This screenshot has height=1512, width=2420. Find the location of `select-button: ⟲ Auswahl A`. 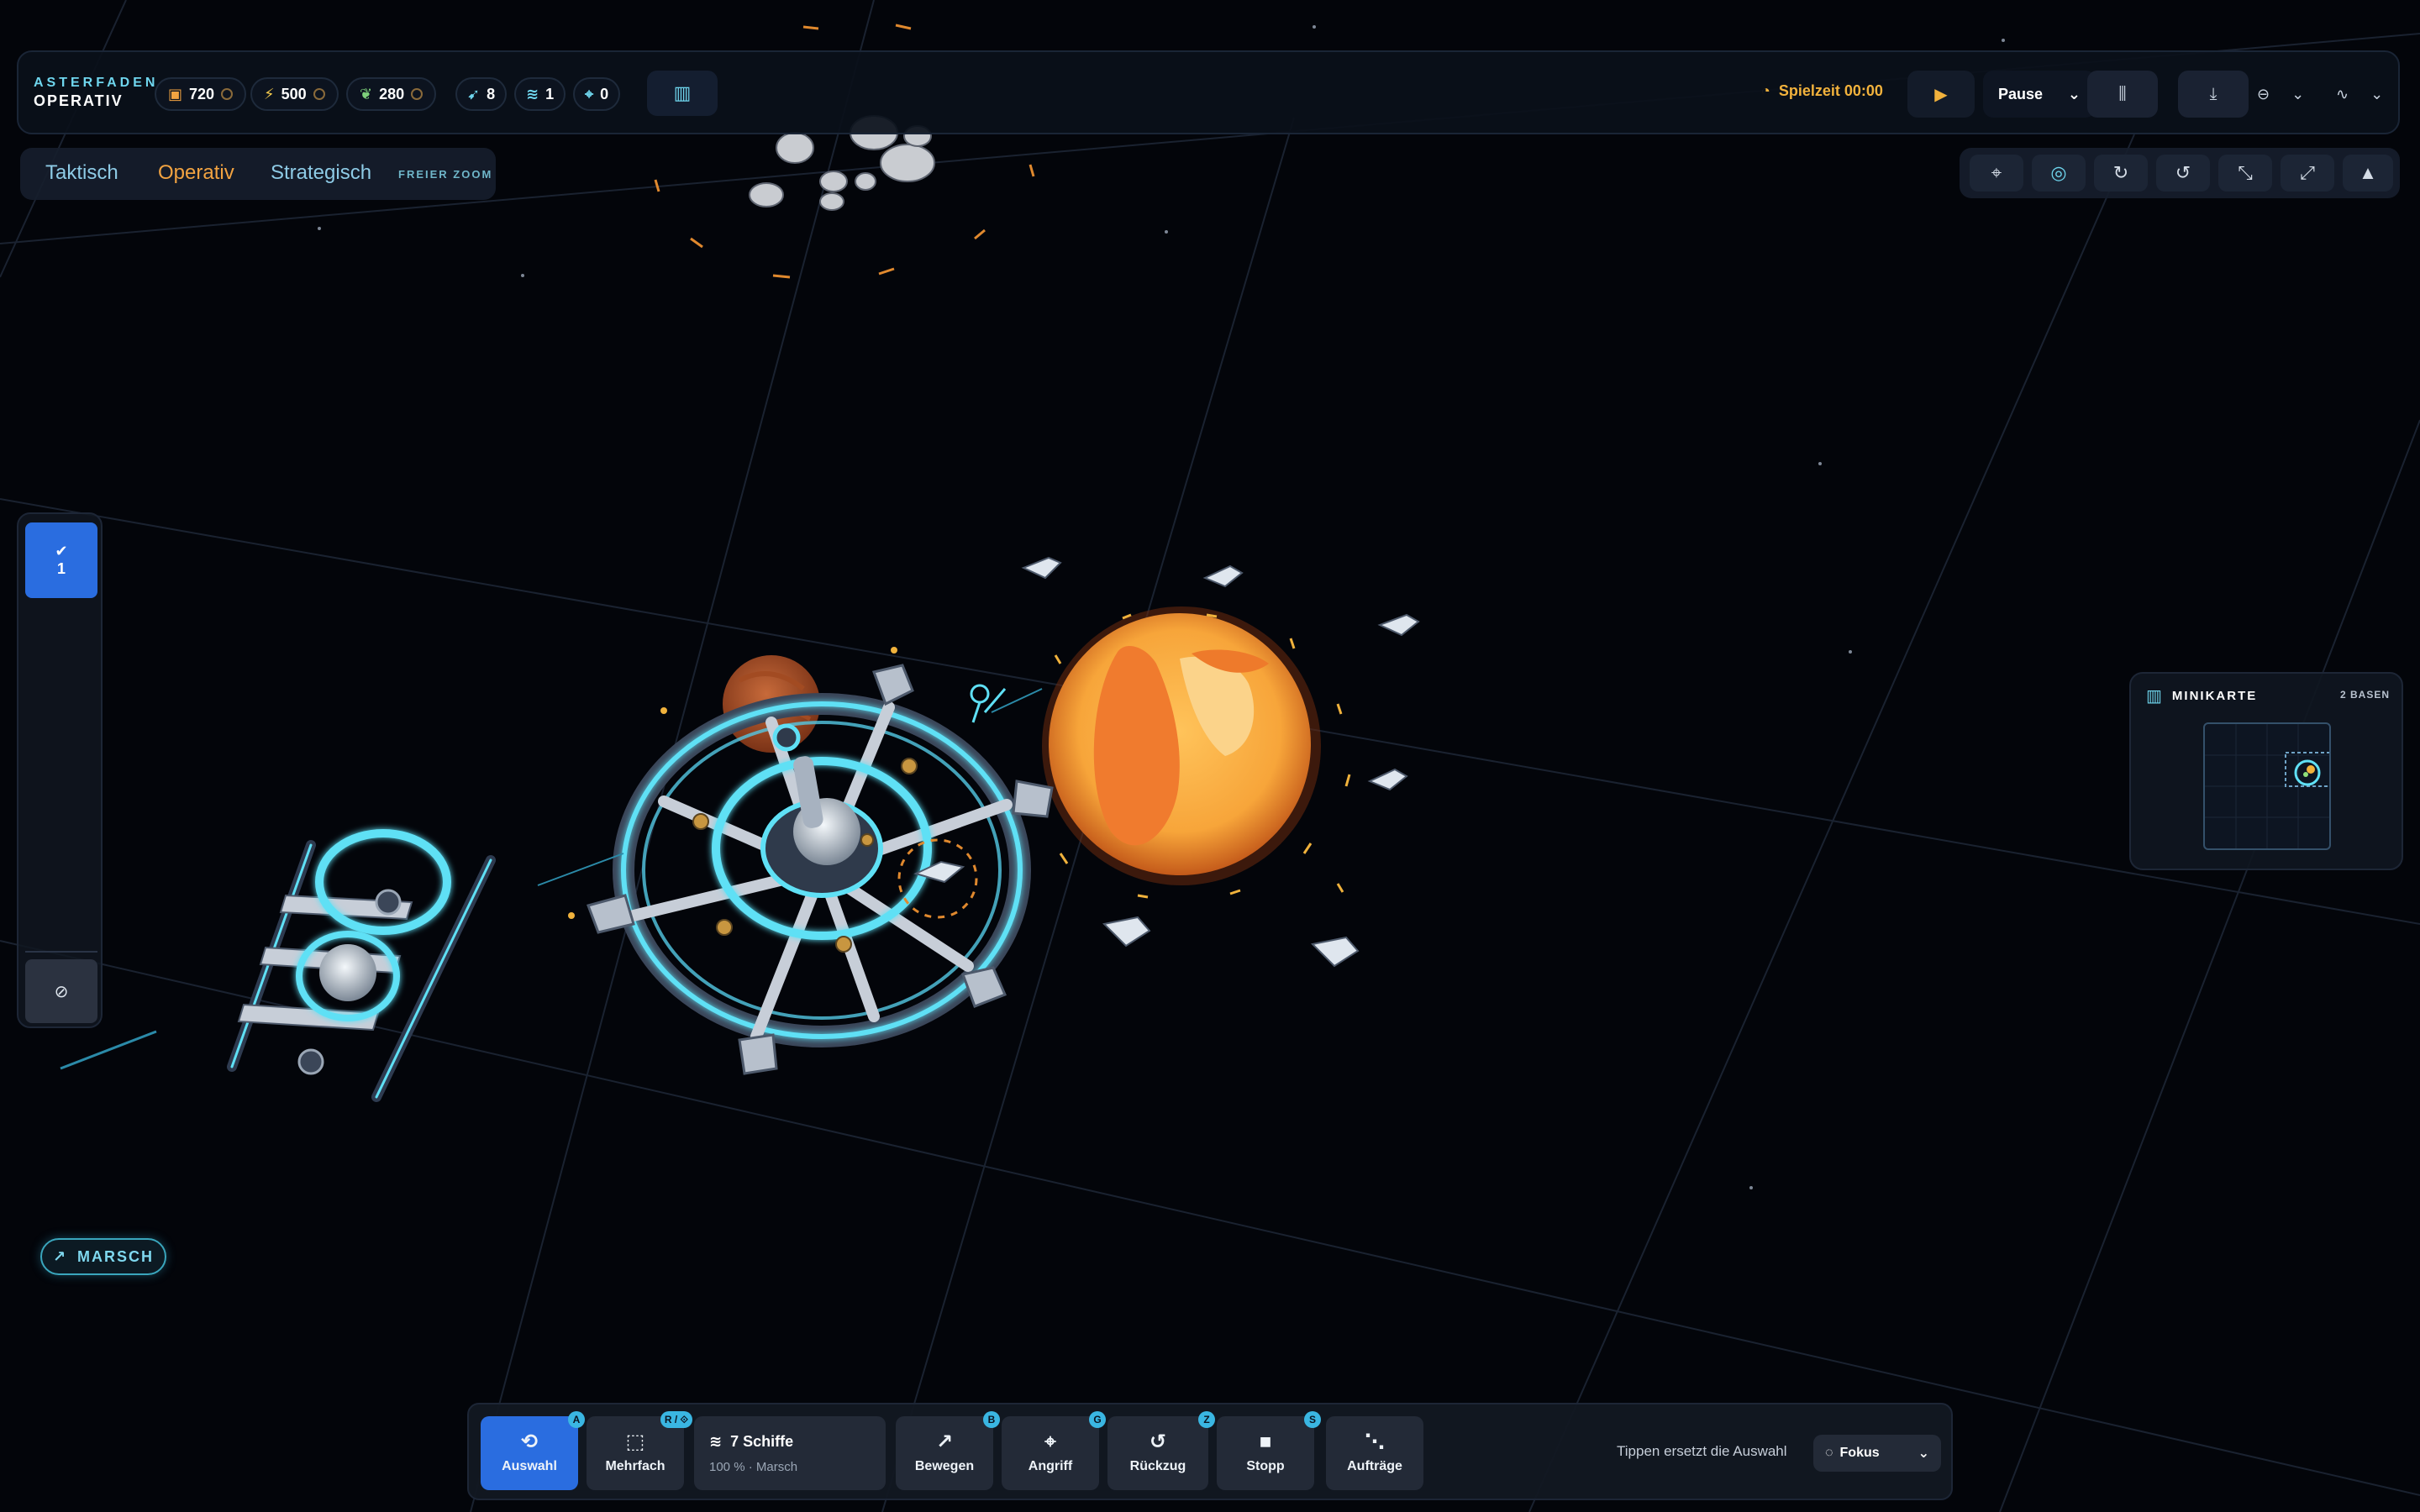

select-button: ⟲ Auswahl A is located at coordinates (533, 1450).